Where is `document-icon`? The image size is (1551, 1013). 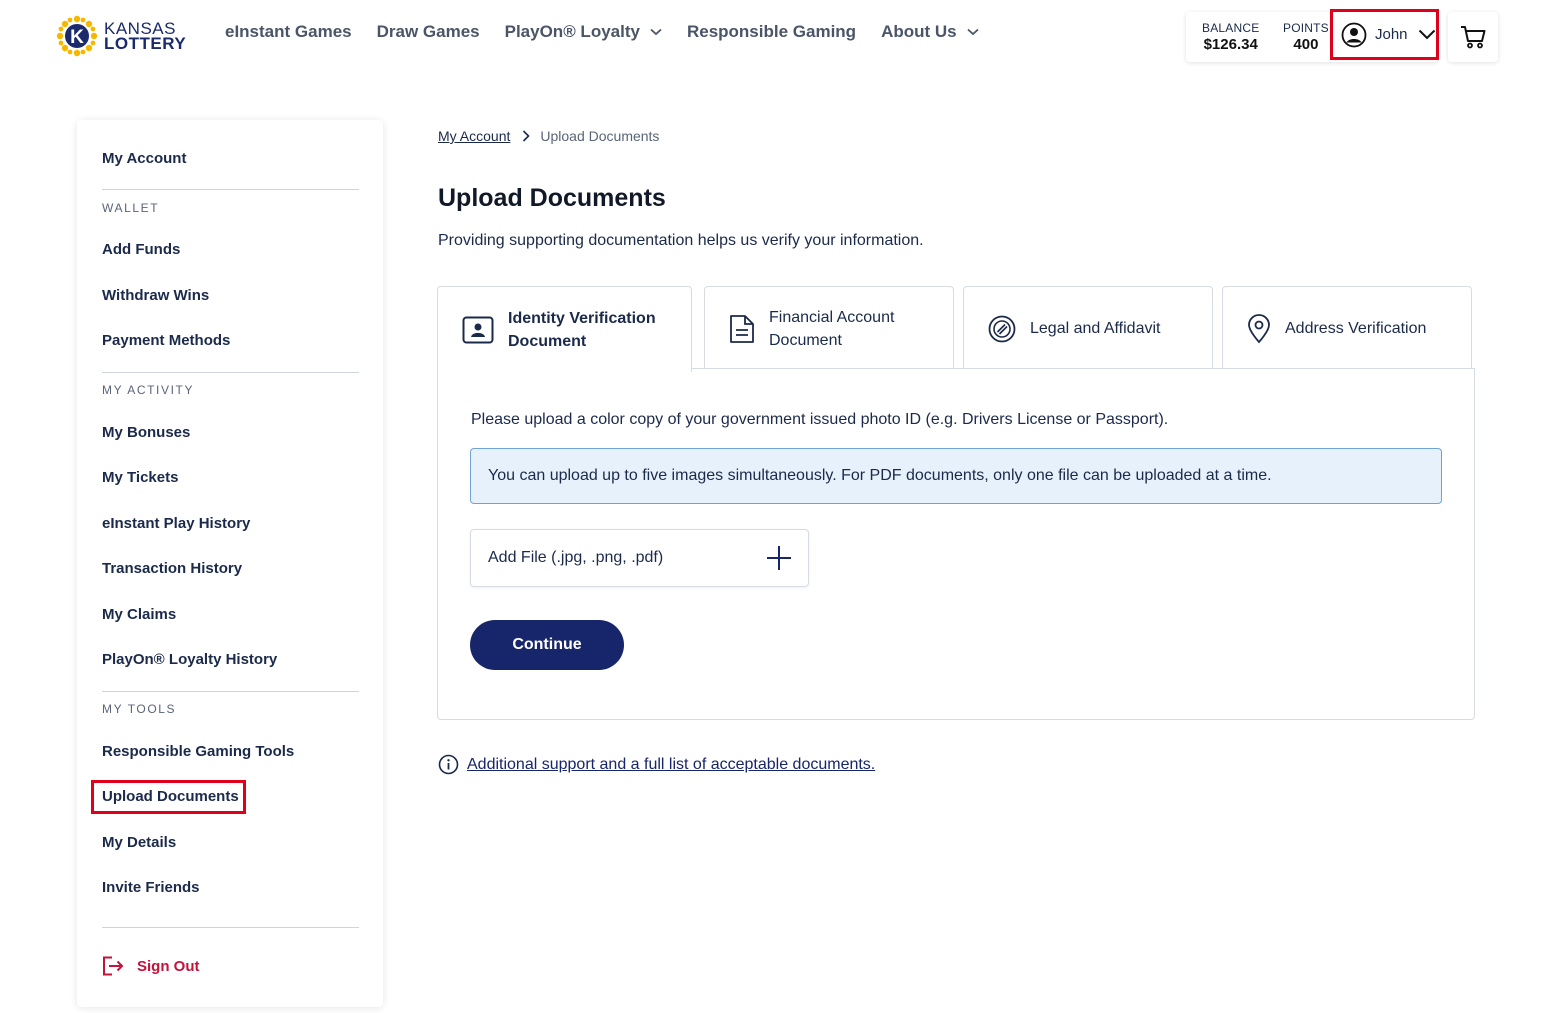
document-icon is located at coordinates (742, 328).